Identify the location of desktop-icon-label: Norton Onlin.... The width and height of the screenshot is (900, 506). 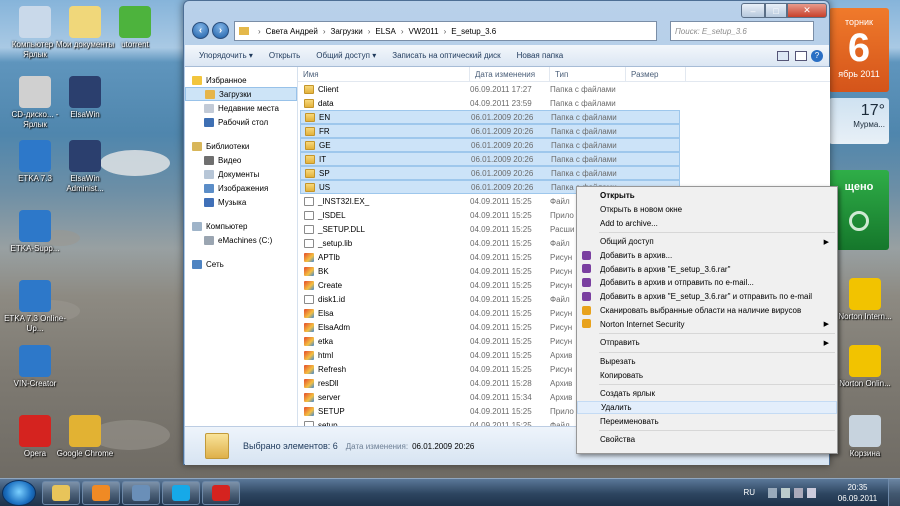
(865, 383).